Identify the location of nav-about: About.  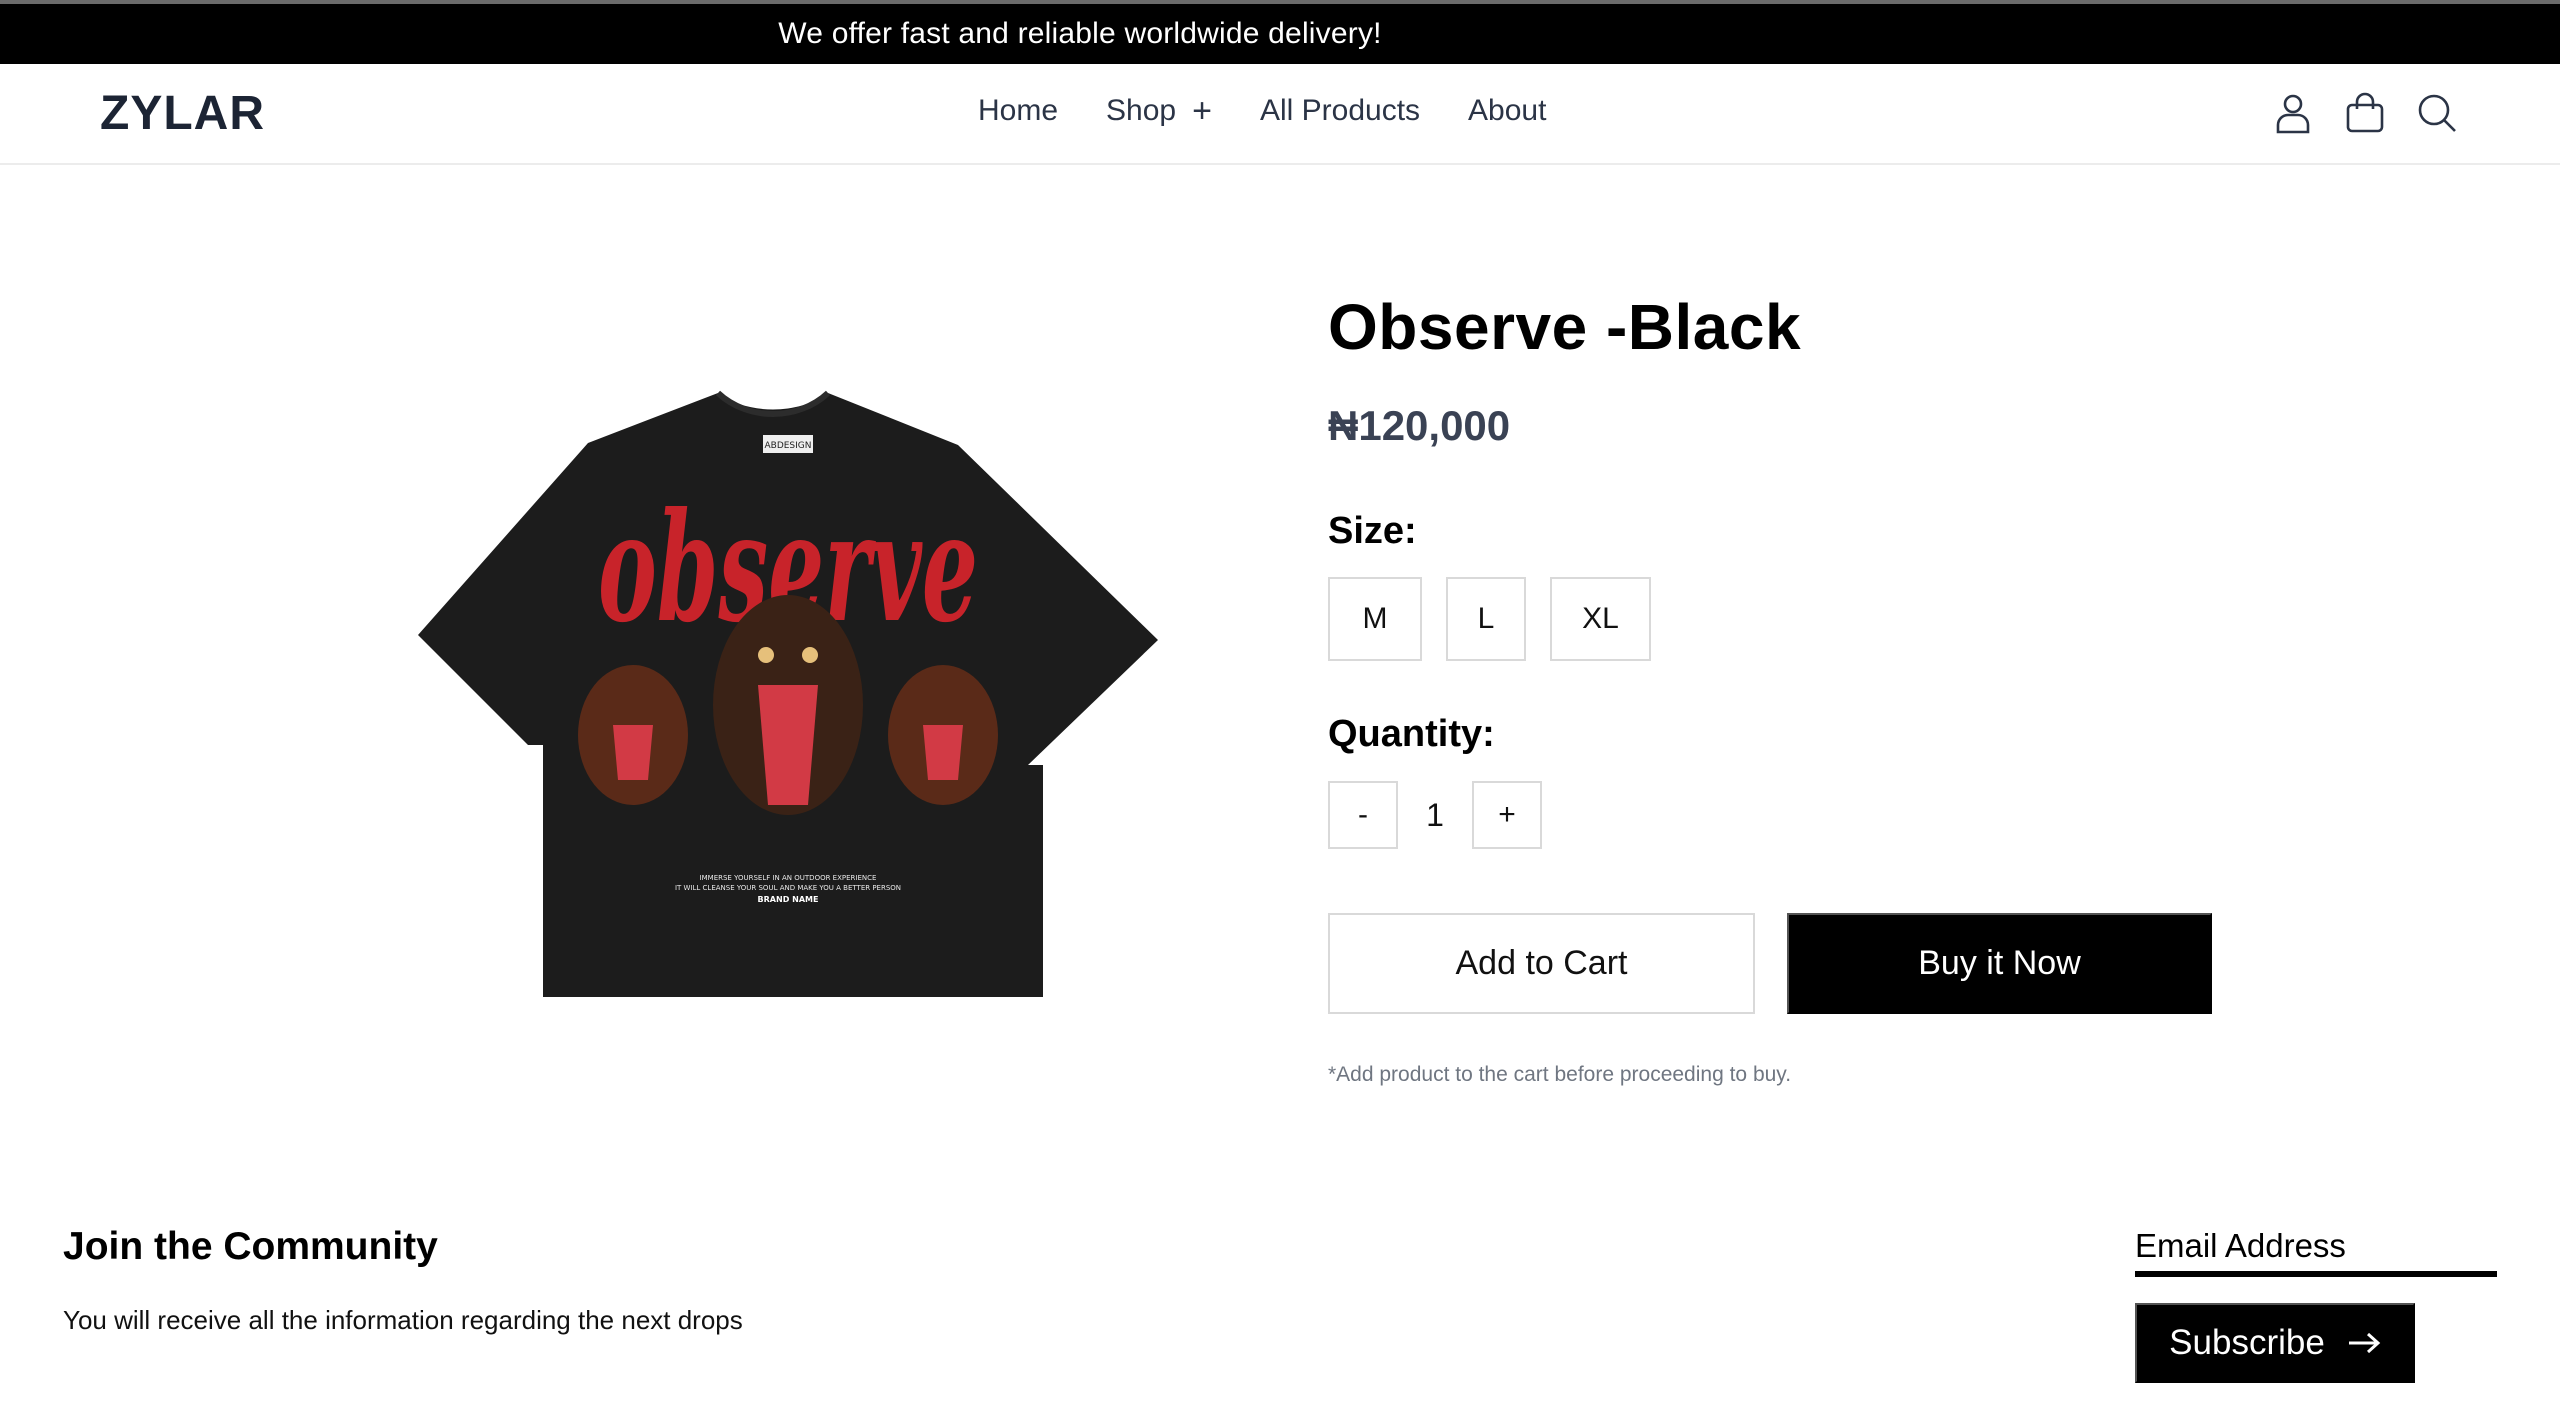
(1507, 111).